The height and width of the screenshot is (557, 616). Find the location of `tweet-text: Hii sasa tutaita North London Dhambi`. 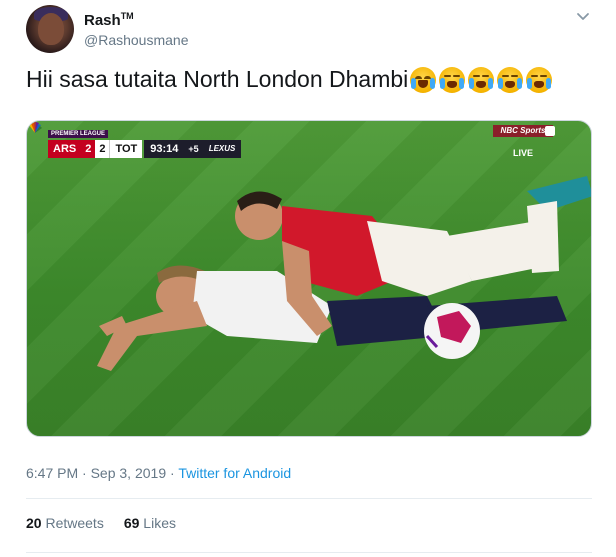

tweet-text: Hii sasa tutaita North London Dhambi is located at coordinates (289, 79).